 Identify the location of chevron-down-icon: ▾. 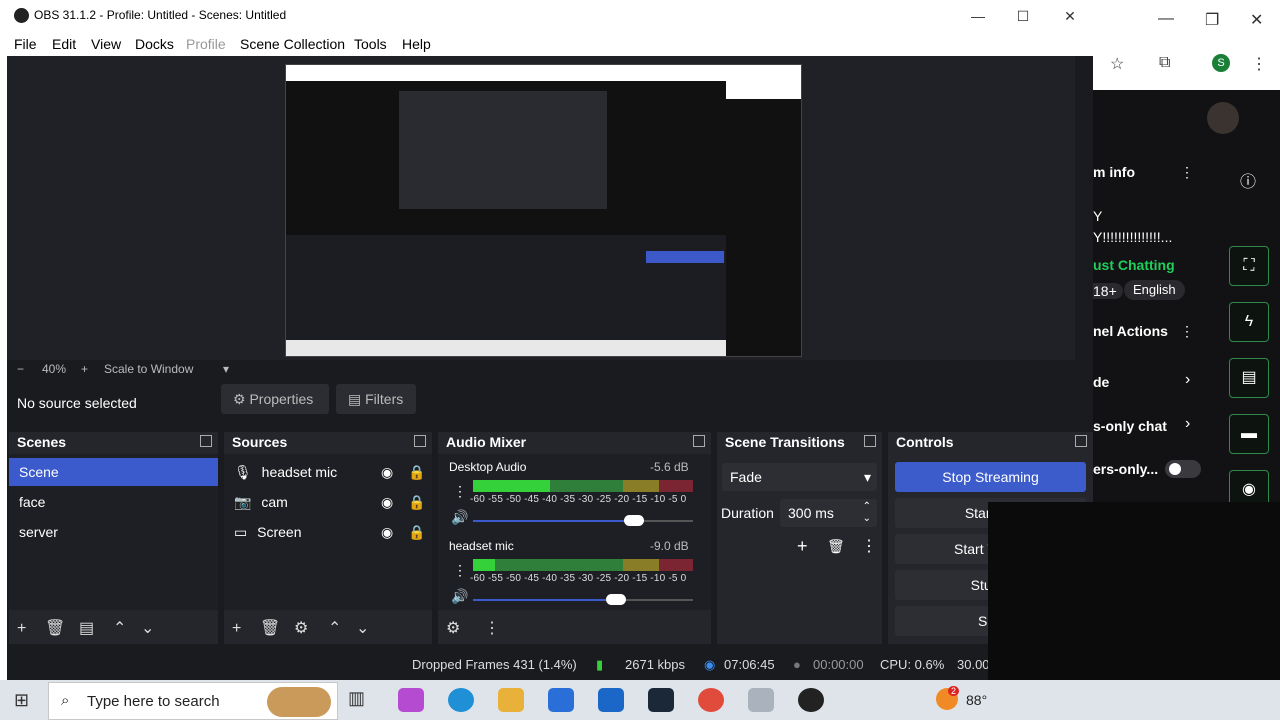
(226, 369).